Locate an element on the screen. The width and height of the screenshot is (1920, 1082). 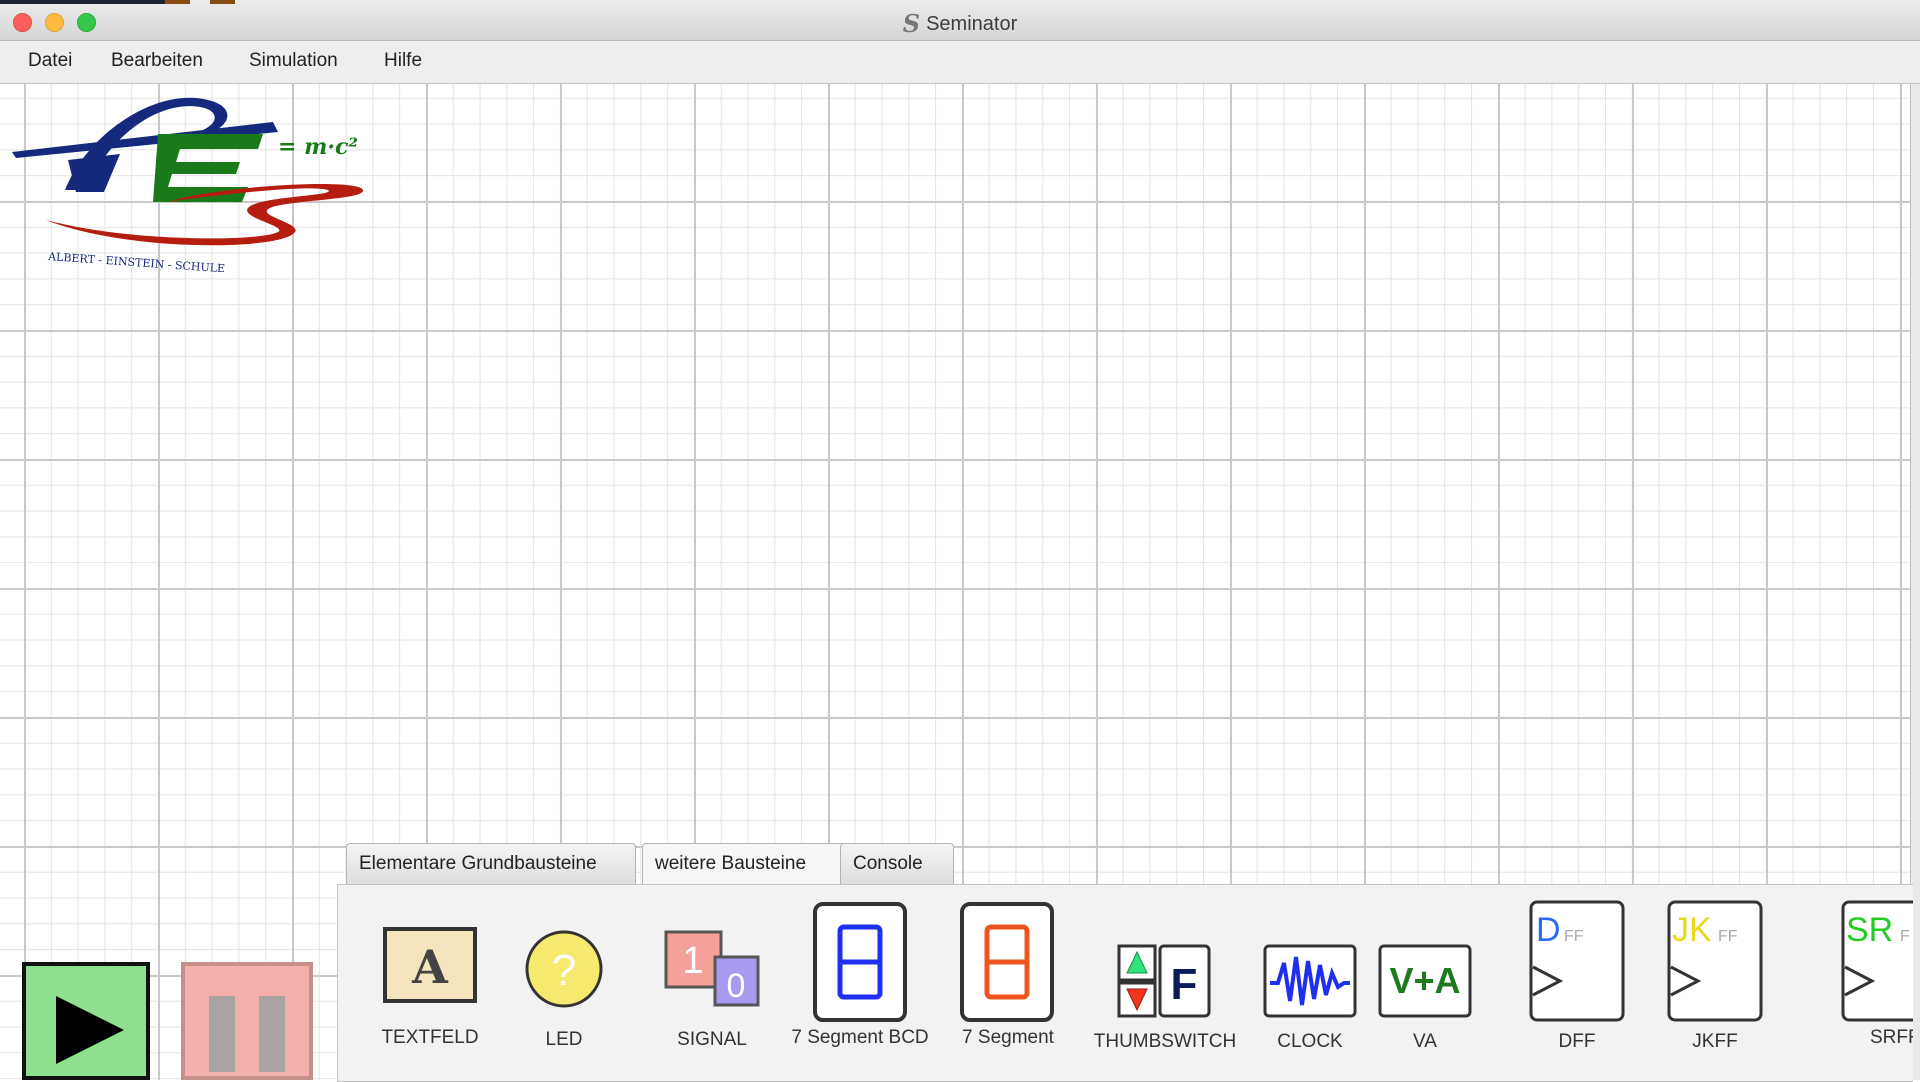
signal-label: SIGNAL is located at coordinates (712, 1039).